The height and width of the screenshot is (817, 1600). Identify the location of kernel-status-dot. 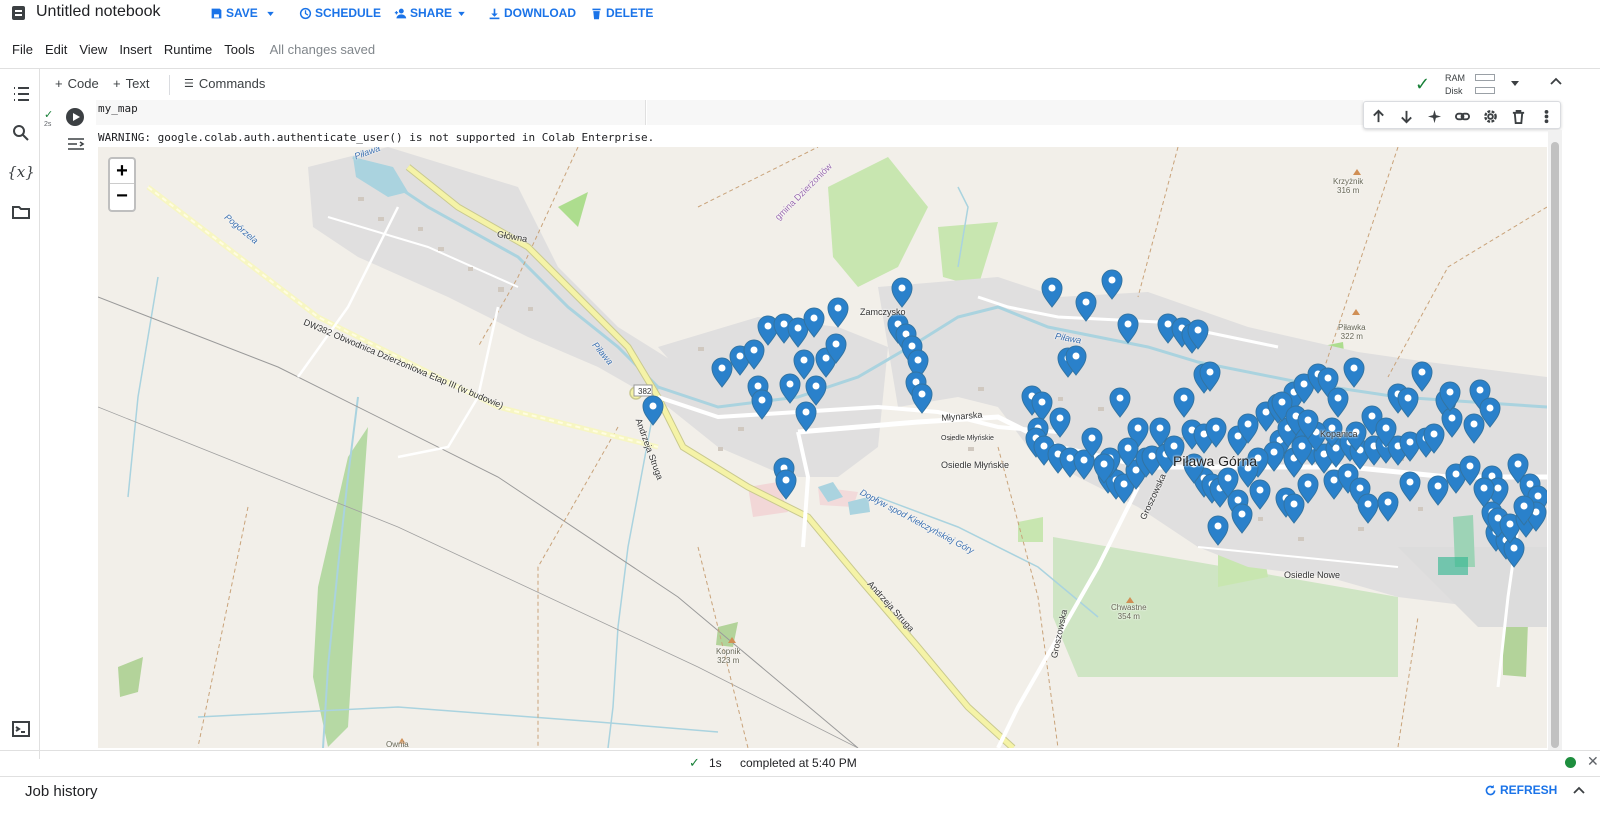
(1570, 762).